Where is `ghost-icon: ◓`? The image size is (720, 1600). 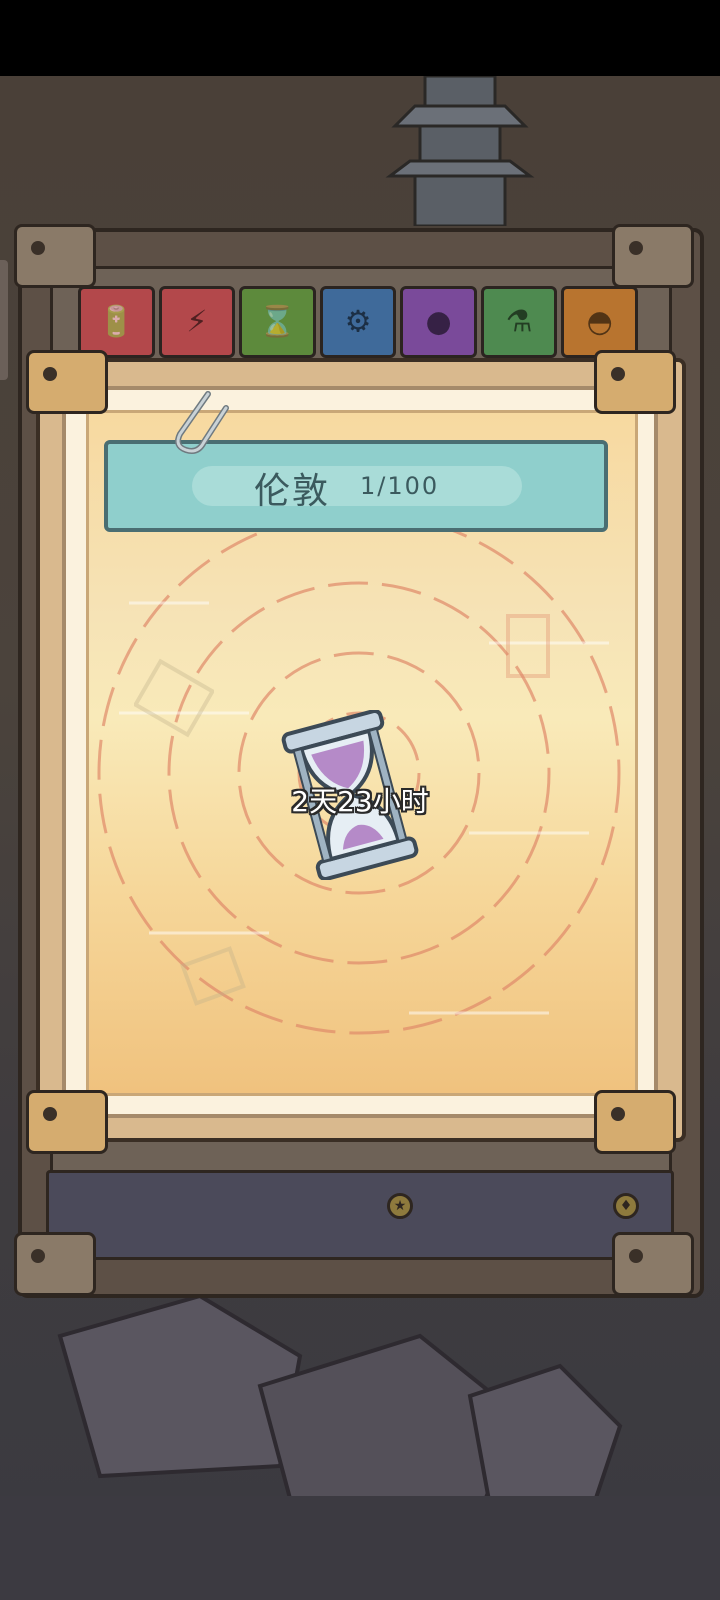
ghost-icon: ◓ is located at coordinates (599, 322).